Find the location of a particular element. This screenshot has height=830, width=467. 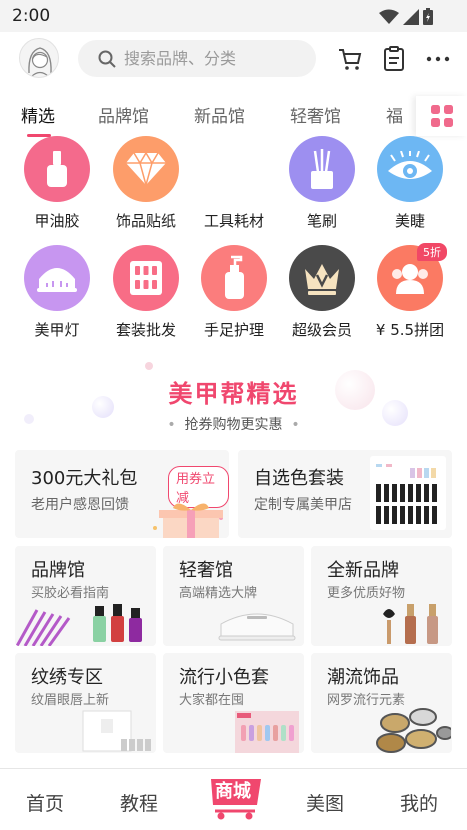

search-bar is located at coordinates (197, 58).